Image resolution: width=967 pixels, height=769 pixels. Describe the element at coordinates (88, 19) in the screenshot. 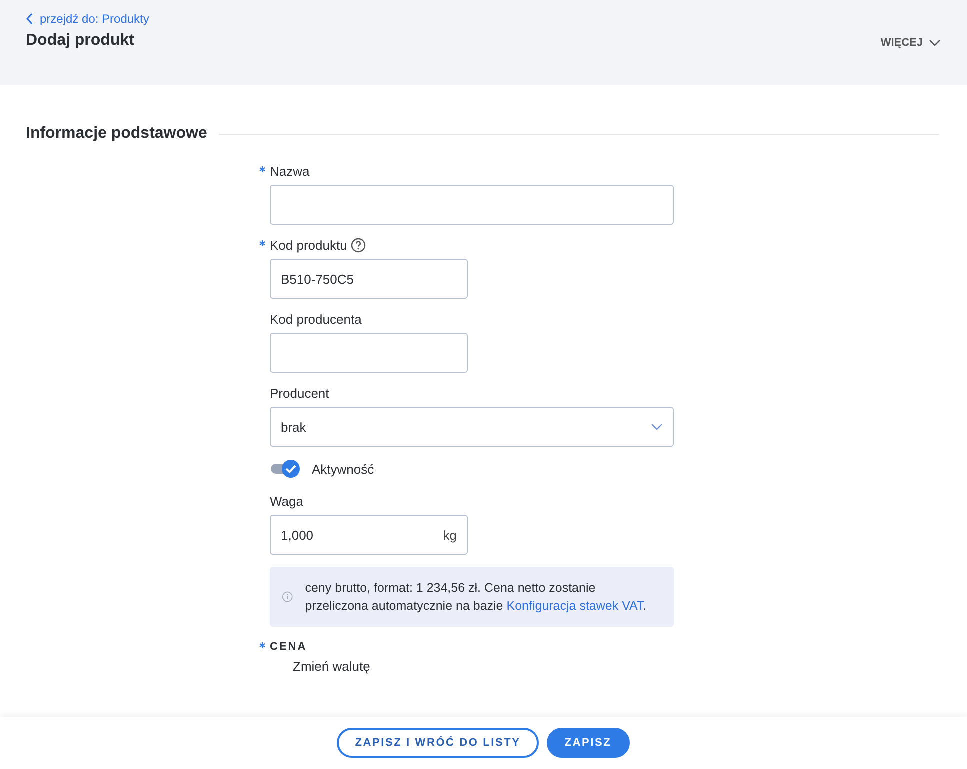

I see `back-link: przejdź do: Produkty` at that location.